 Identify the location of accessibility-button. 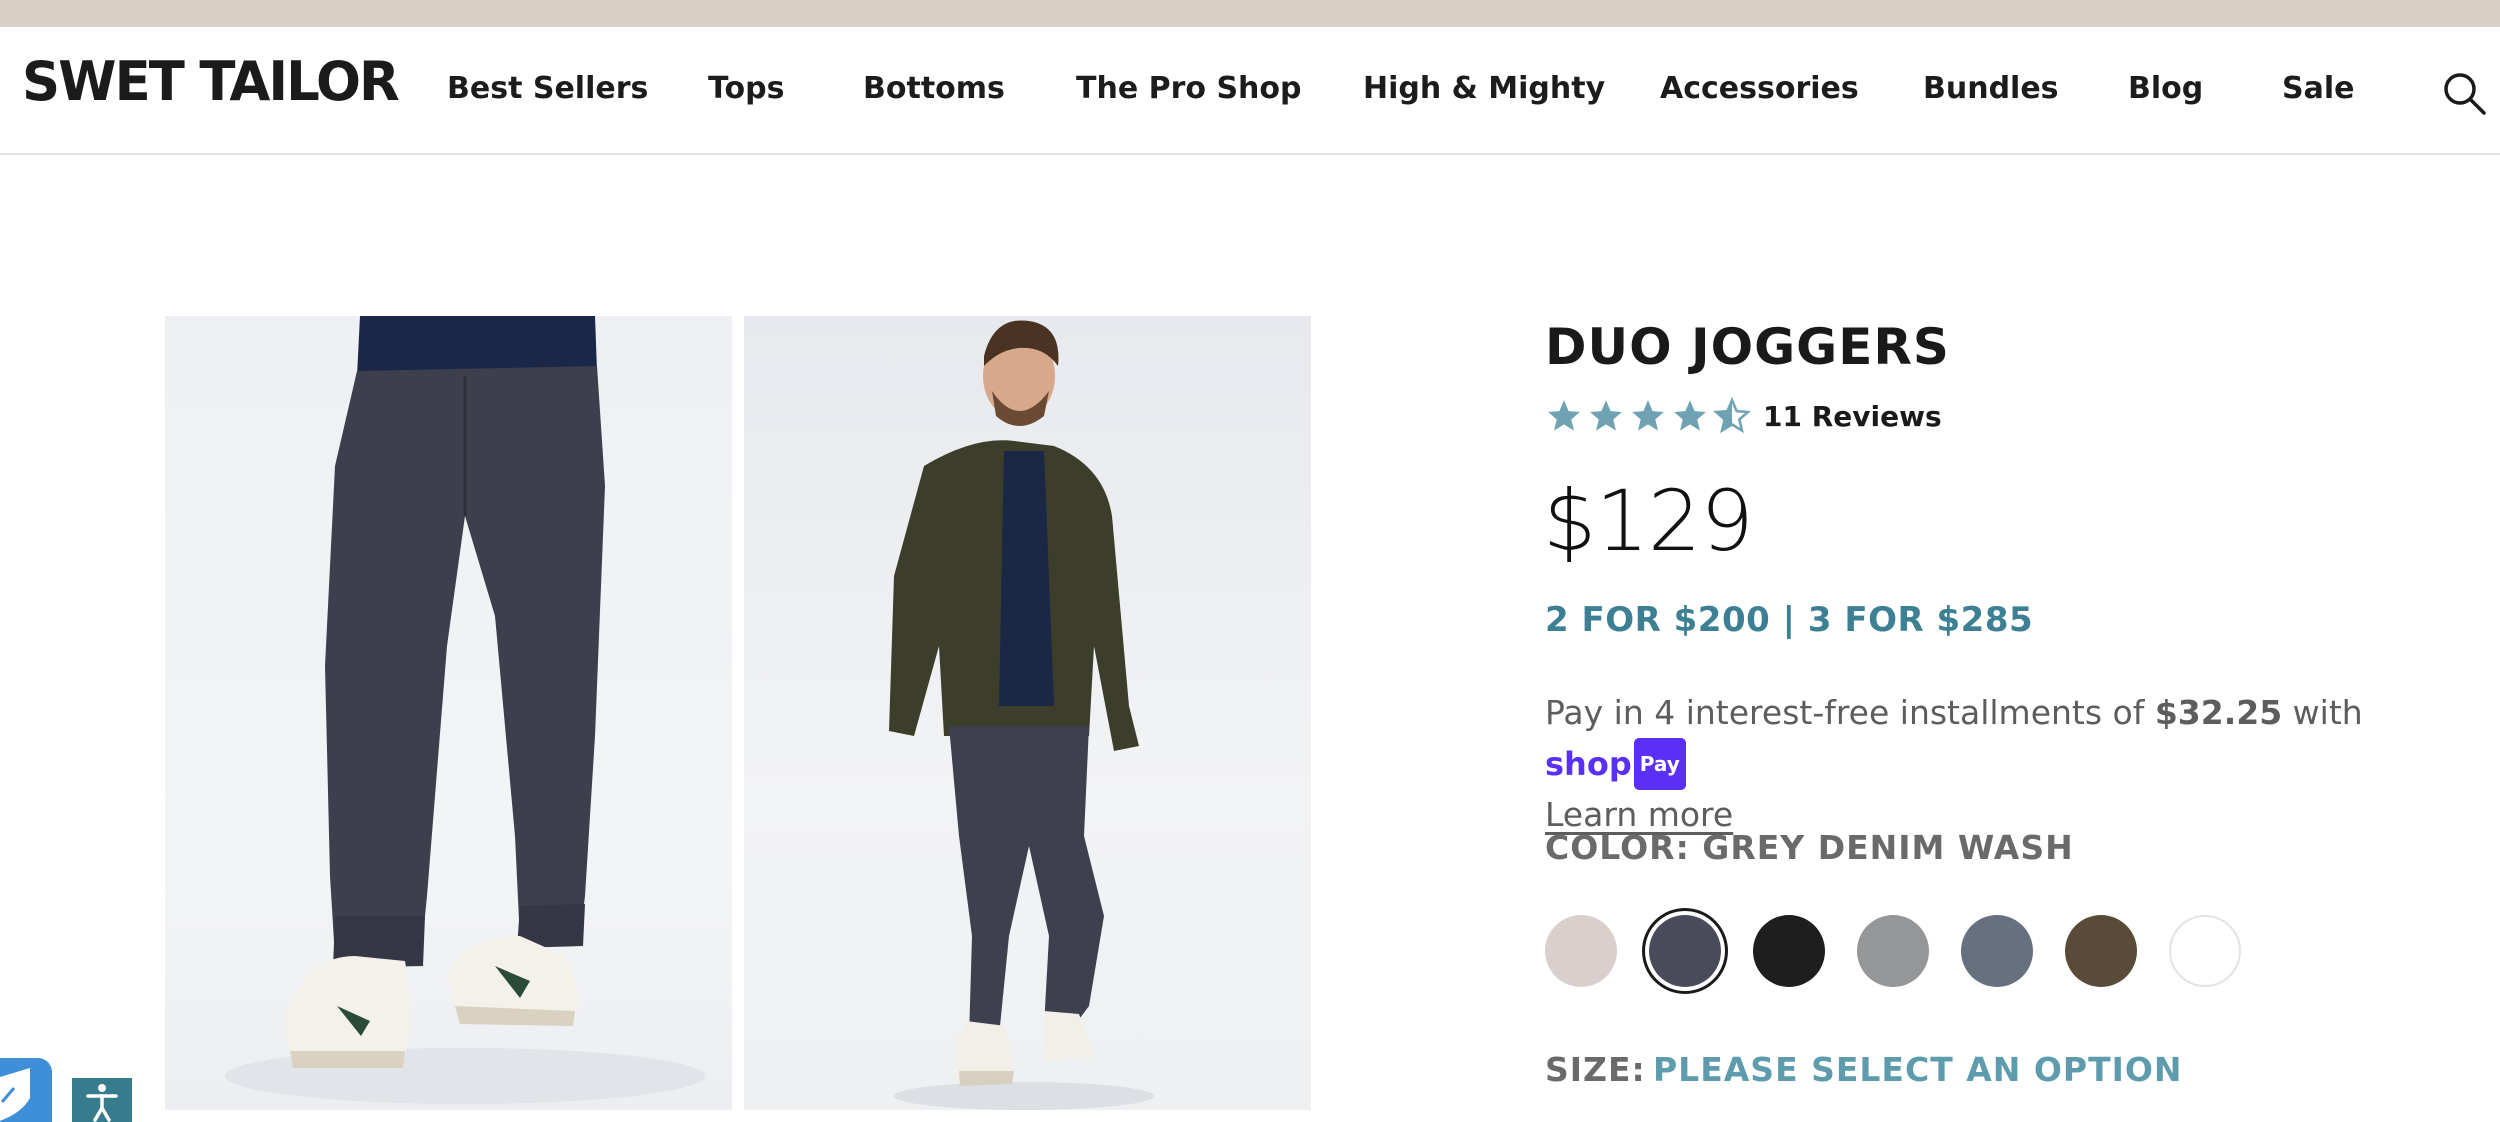
(102, 1100).